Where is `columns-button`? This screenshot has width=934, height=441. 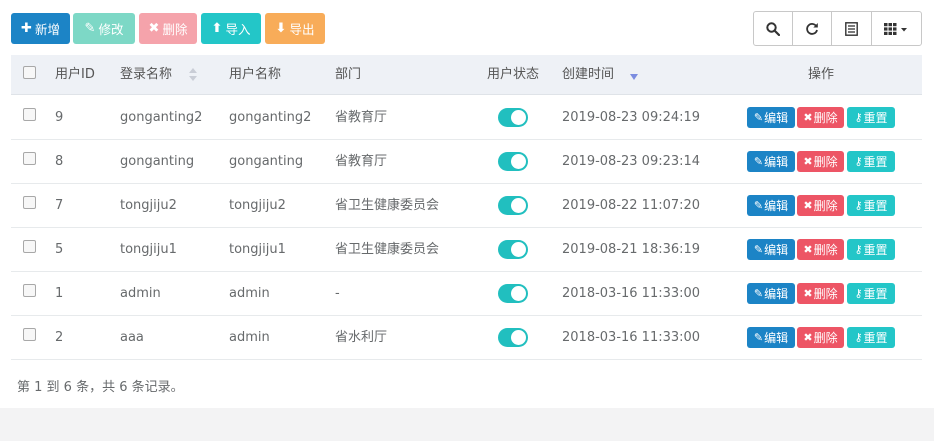 columns-button is located at coordinates (896, 28).